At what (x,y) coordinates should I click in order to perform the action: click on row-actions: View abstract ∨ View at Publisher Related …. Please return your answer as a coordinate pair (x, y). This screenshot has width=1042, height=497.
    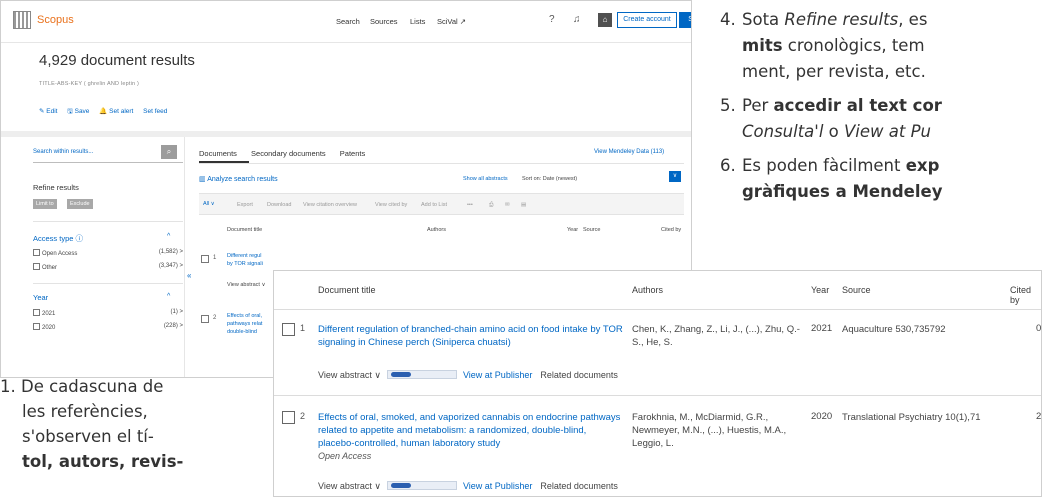
    Looking at the image, I should click on (468, 486).